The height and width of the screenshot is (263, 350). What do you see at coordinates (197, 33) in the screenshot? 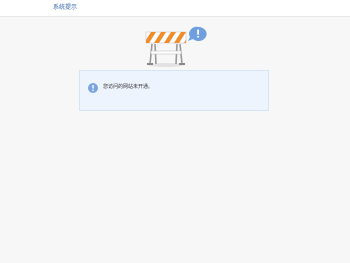
I see `exclamation-bubble-icon` at bounding box center [197, 33].